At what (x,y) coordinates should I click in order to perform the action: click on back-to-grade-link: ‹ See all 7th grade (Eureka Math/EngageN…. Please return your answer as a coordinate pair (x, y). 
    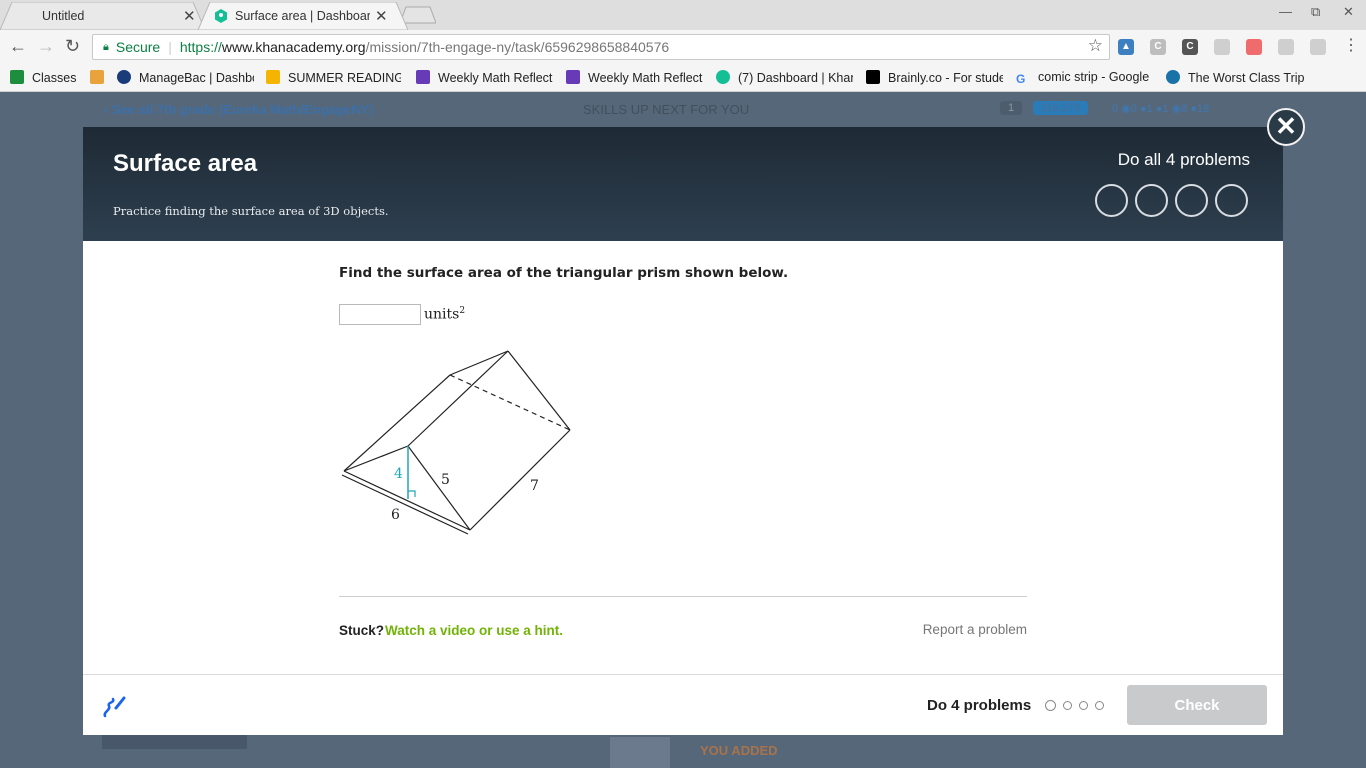
    Looking at the image, I should click on (238, 109).